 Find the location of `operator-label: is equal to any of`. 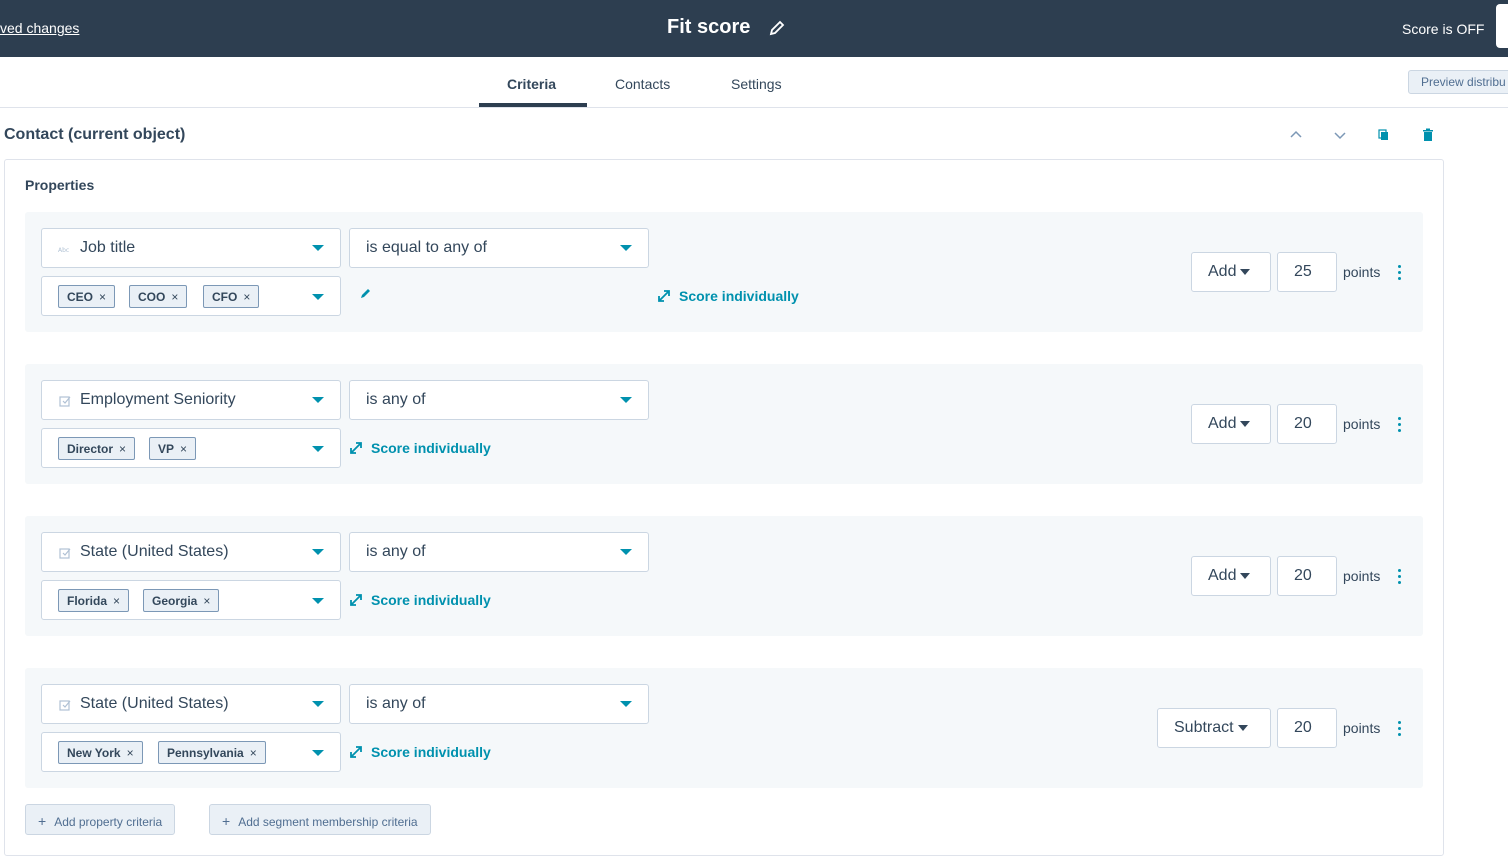

operator-label: is equal to any of is located at coordinates (426, 247).